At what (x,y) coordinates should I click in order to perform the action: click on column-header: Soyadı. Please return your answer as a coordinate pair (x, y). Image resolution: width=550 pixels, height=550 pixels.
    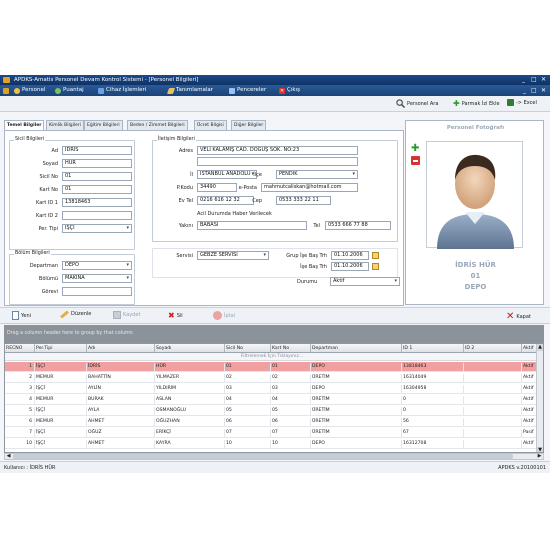
    Looking at the image, I should click on (190, 348).